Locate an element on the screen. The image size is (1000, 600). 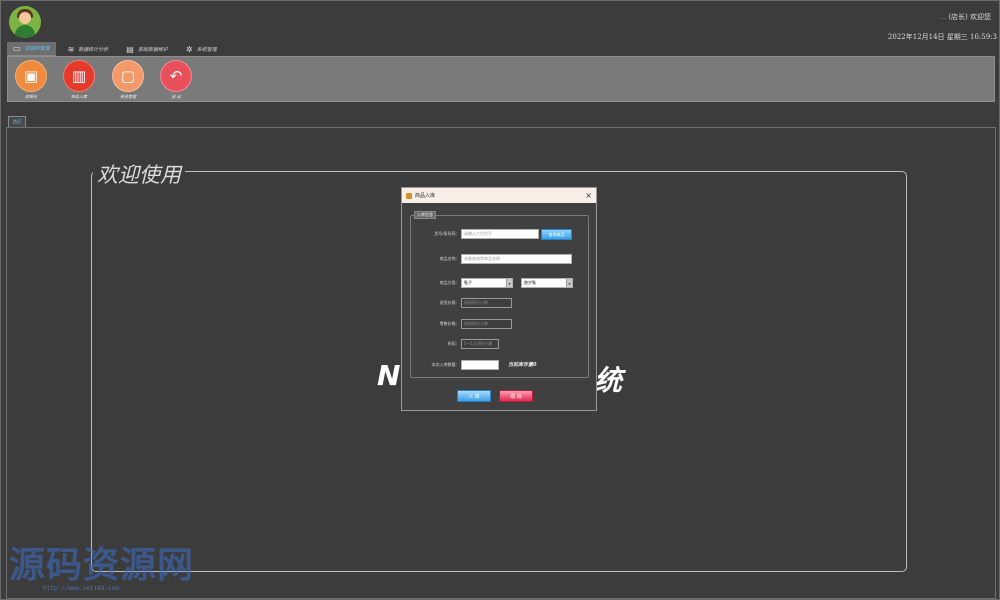
category-row: 商品分类: 鞋子 ▾ 跑步鞋 ▾ is located at coordinates (500, 283).